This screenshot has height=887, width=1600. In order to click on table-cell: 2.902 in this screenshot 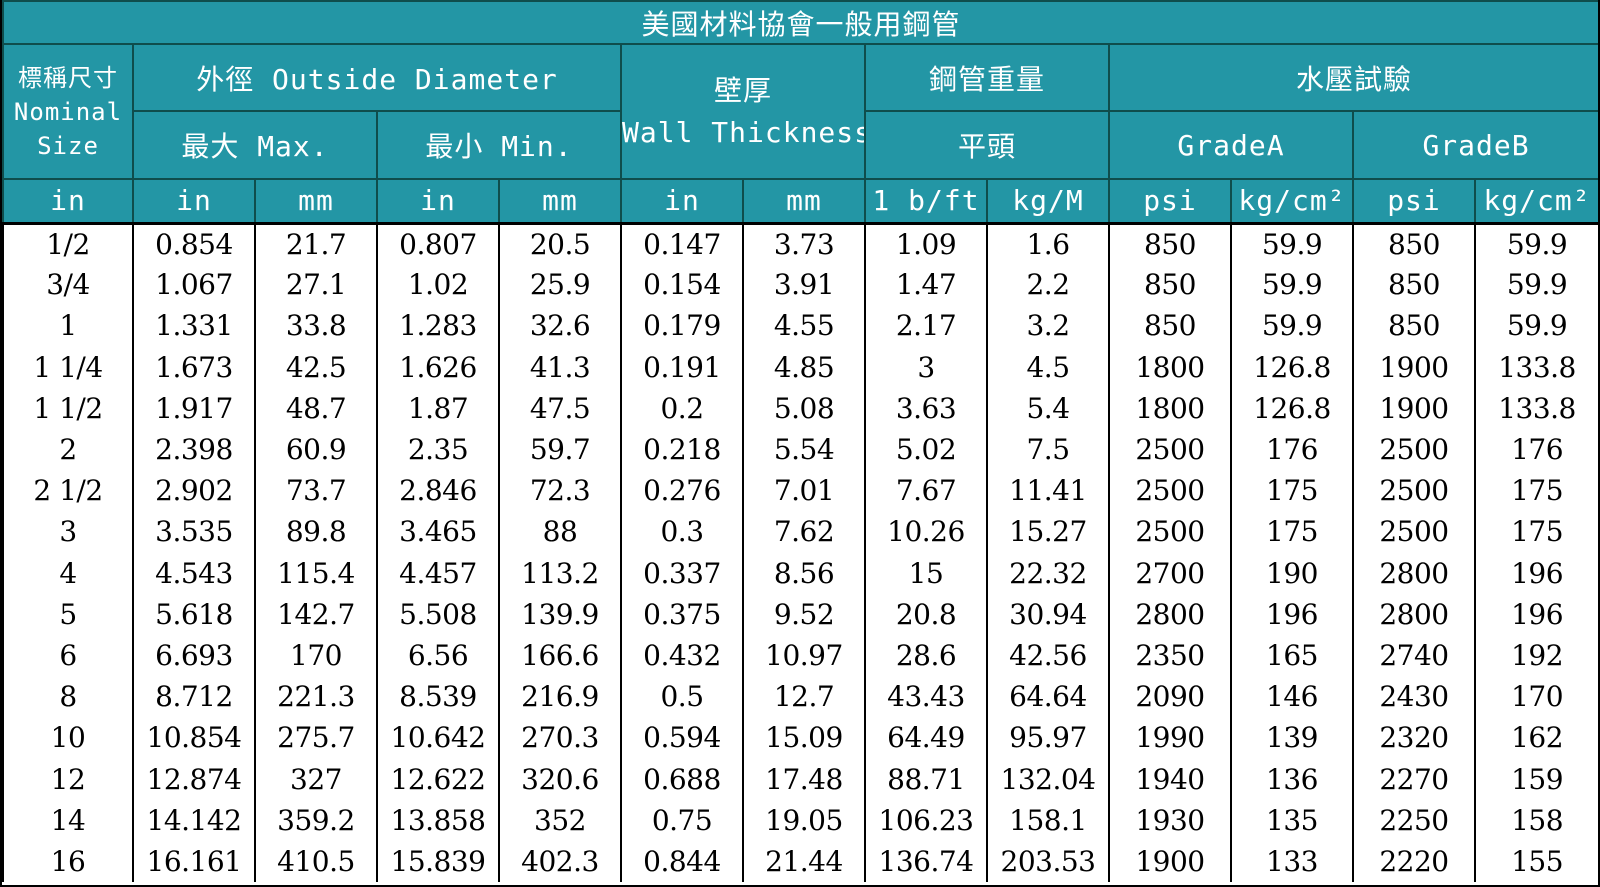, I will do `click(194, 491)`.